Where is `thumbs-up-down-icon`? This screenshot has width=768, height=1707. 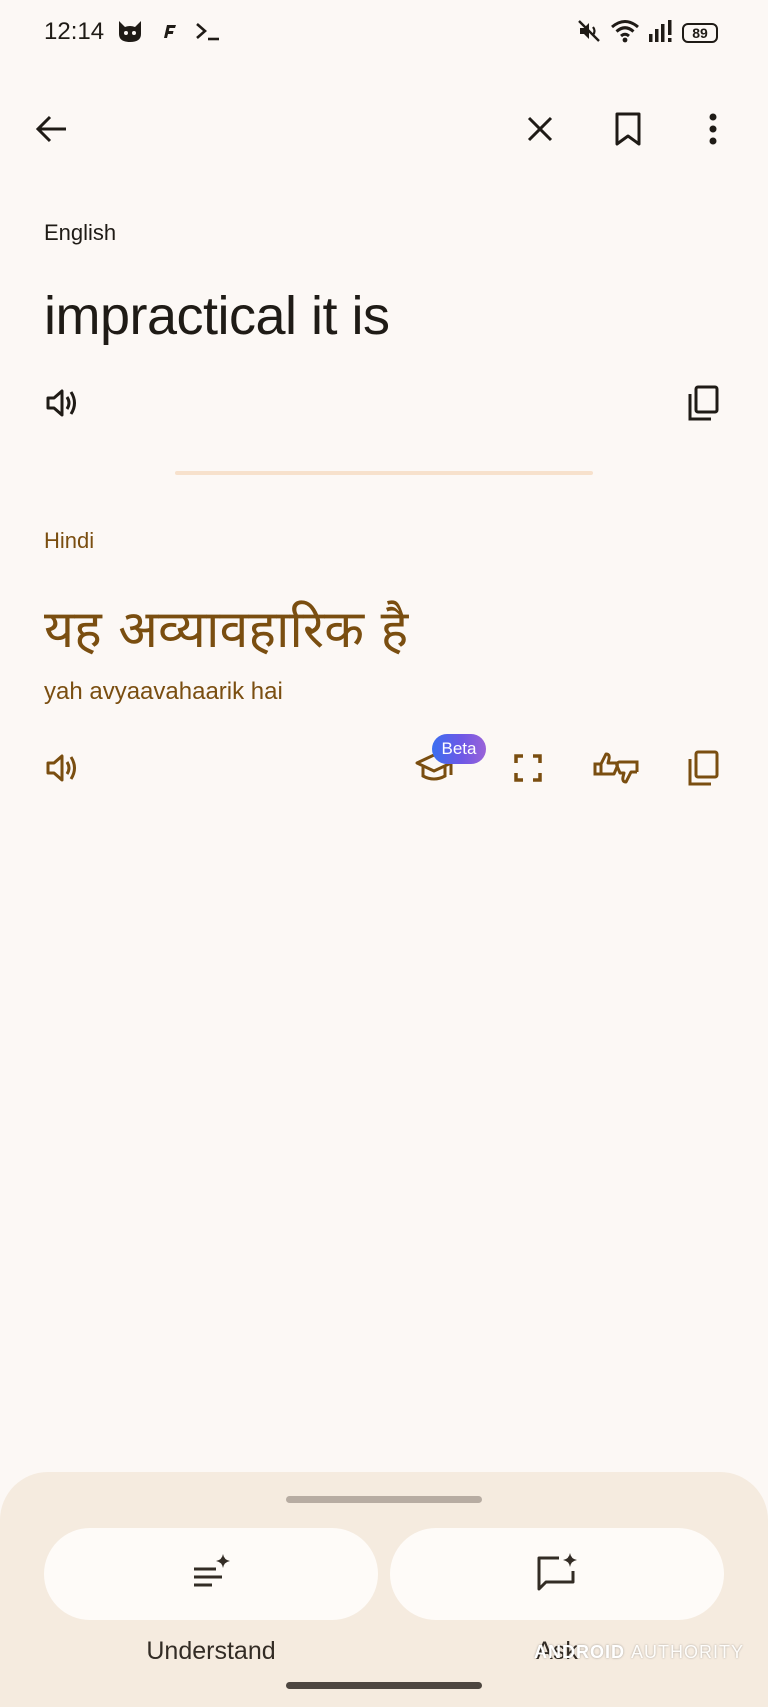 thumbs-up-down-icon is located at coordinates (616, 770).